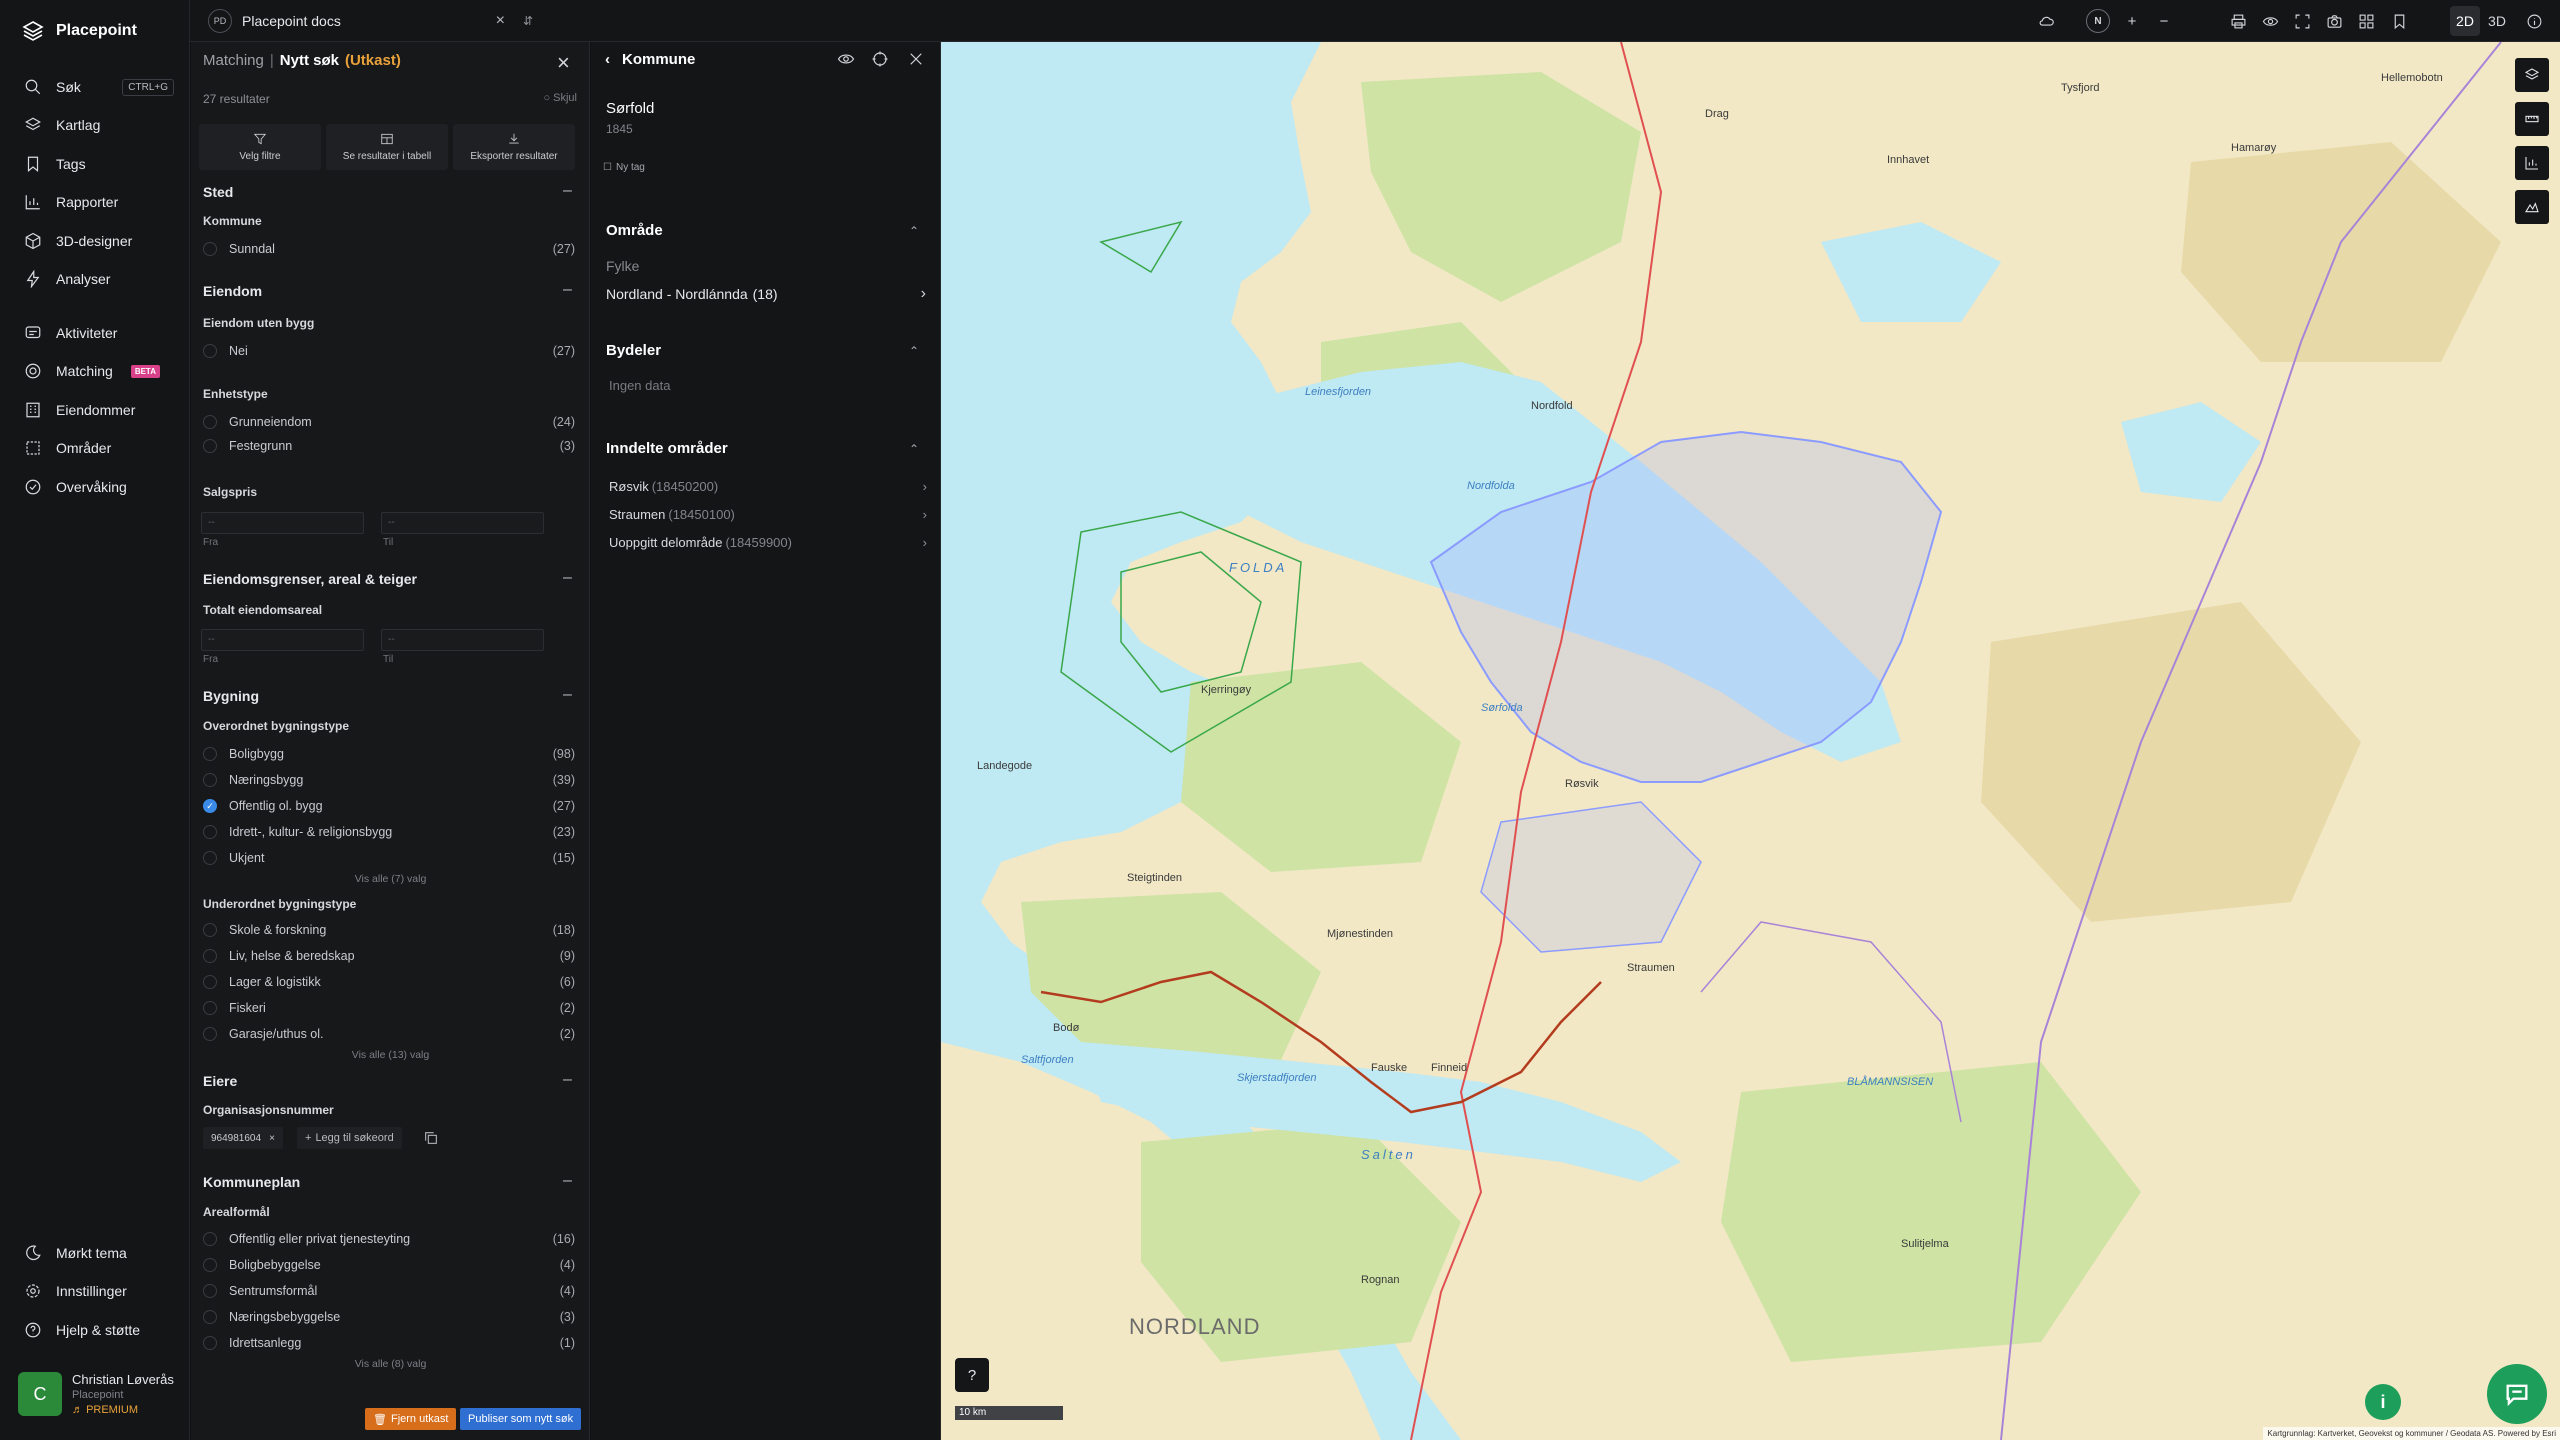 This screenshot has width=2560, height=1440. What do you see at coordinates (389, 1265) in the screenshot?
I see `option-boligbebyggelse: Boligbebyggelse (4)` at bounding box center [389, 1265].